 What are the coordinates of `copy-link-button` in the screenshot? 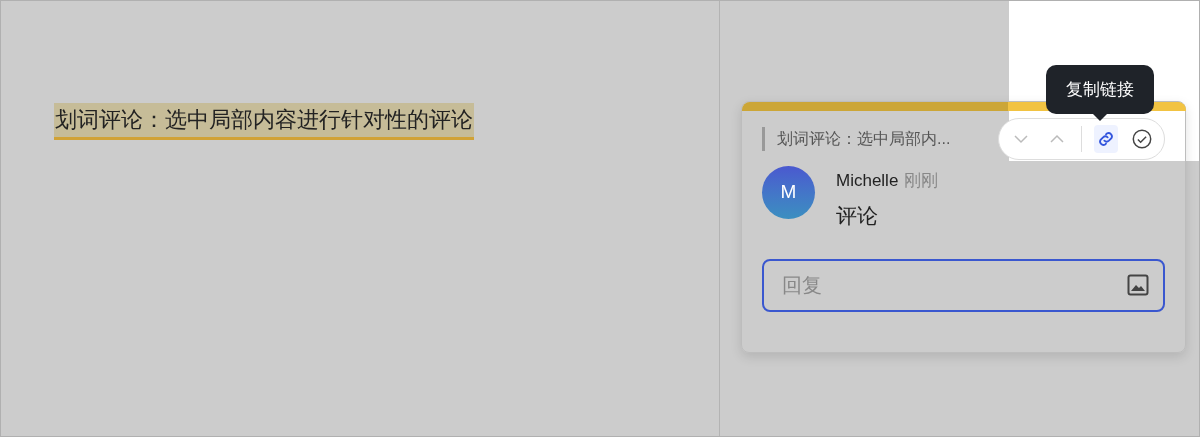 It's located at (1106, 139).